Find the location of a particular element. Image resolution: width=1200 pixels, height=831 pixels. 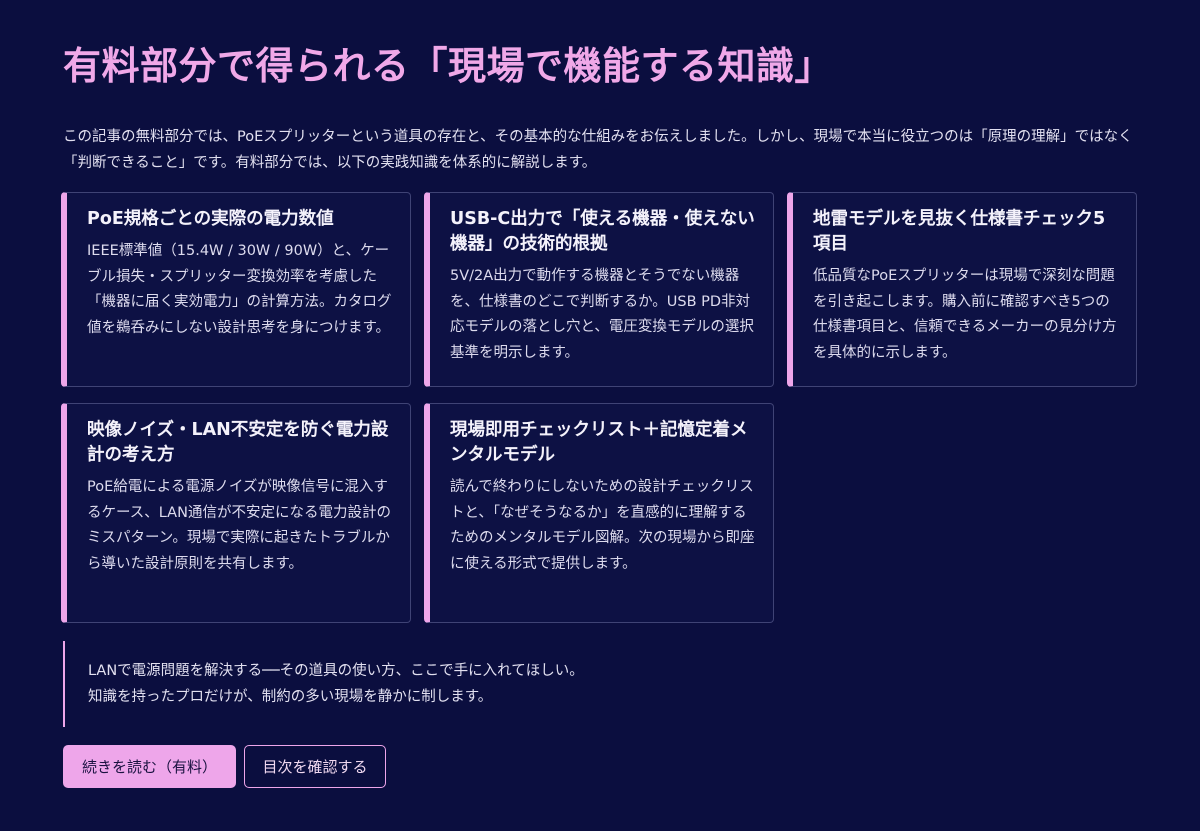

feature-card-title: PoE規格ごとの実際の電力数値 is located at coordinates (210, 219).